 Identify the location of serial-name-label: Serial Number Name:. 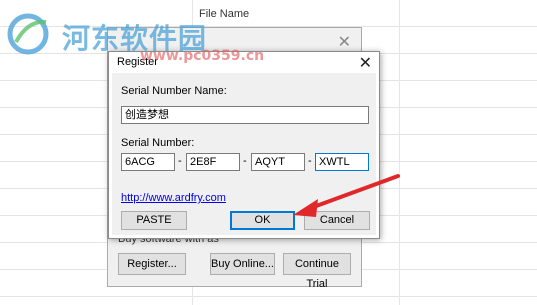
(174, 91).